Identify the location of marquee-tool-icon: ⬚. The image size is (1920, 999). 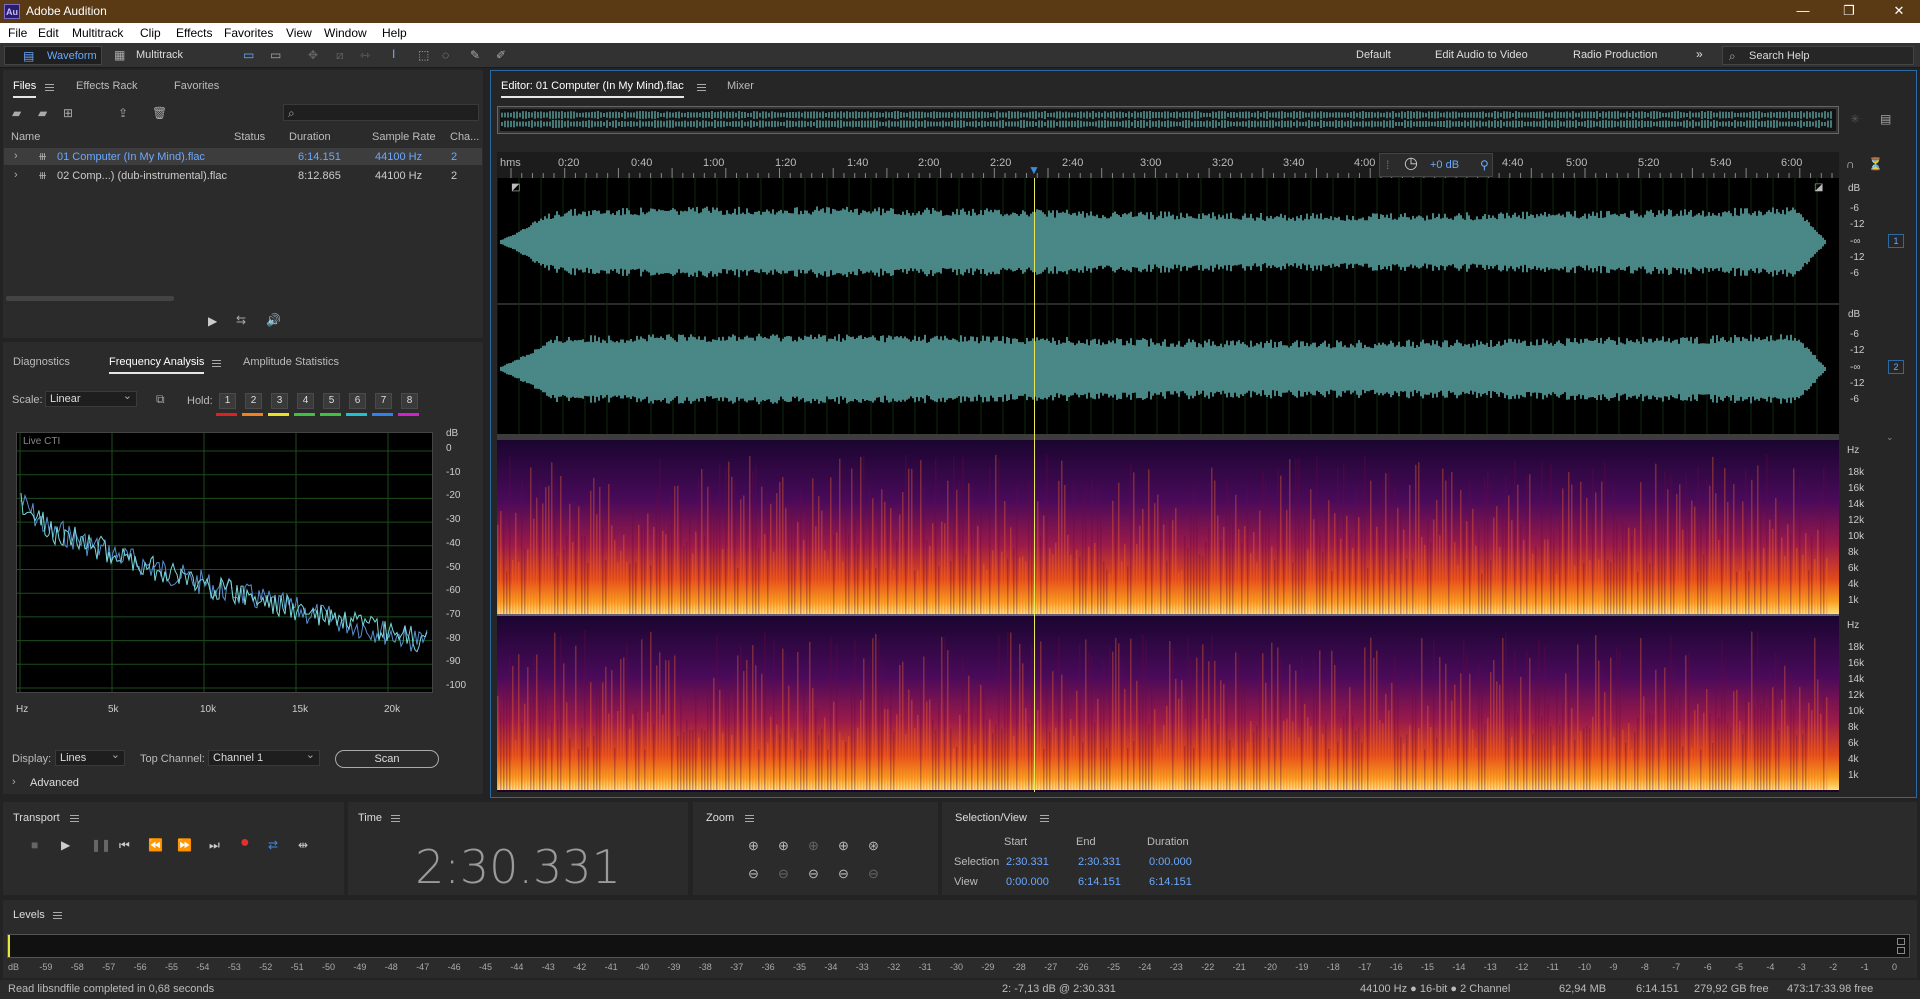
(423, 55).